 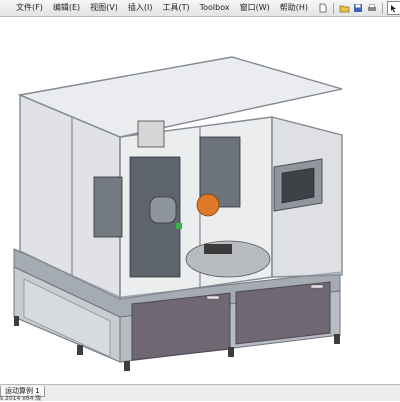 What do you see at coordinates (21, 398) in the screenshot?
I see `version-label: s 2014 x64 版` at bounding box center [21, 398].